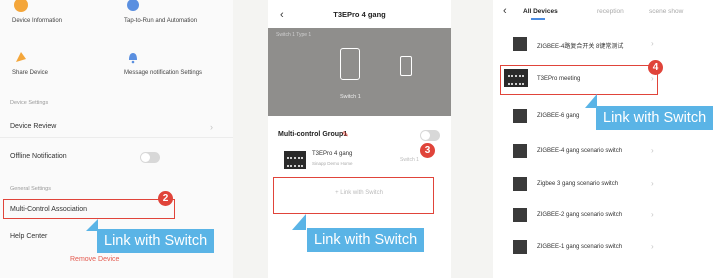 The width and height of the screenshot is (728, 278). Describe the element at coordinates (29, 103) in the screenshot. I see `section-device-settings: Device Settings` at that location.